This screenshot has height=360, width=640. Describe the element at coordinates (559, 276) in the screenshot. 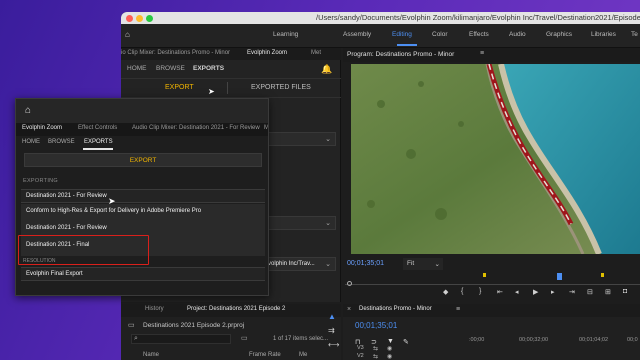

I see `playhead-icon` at that location.